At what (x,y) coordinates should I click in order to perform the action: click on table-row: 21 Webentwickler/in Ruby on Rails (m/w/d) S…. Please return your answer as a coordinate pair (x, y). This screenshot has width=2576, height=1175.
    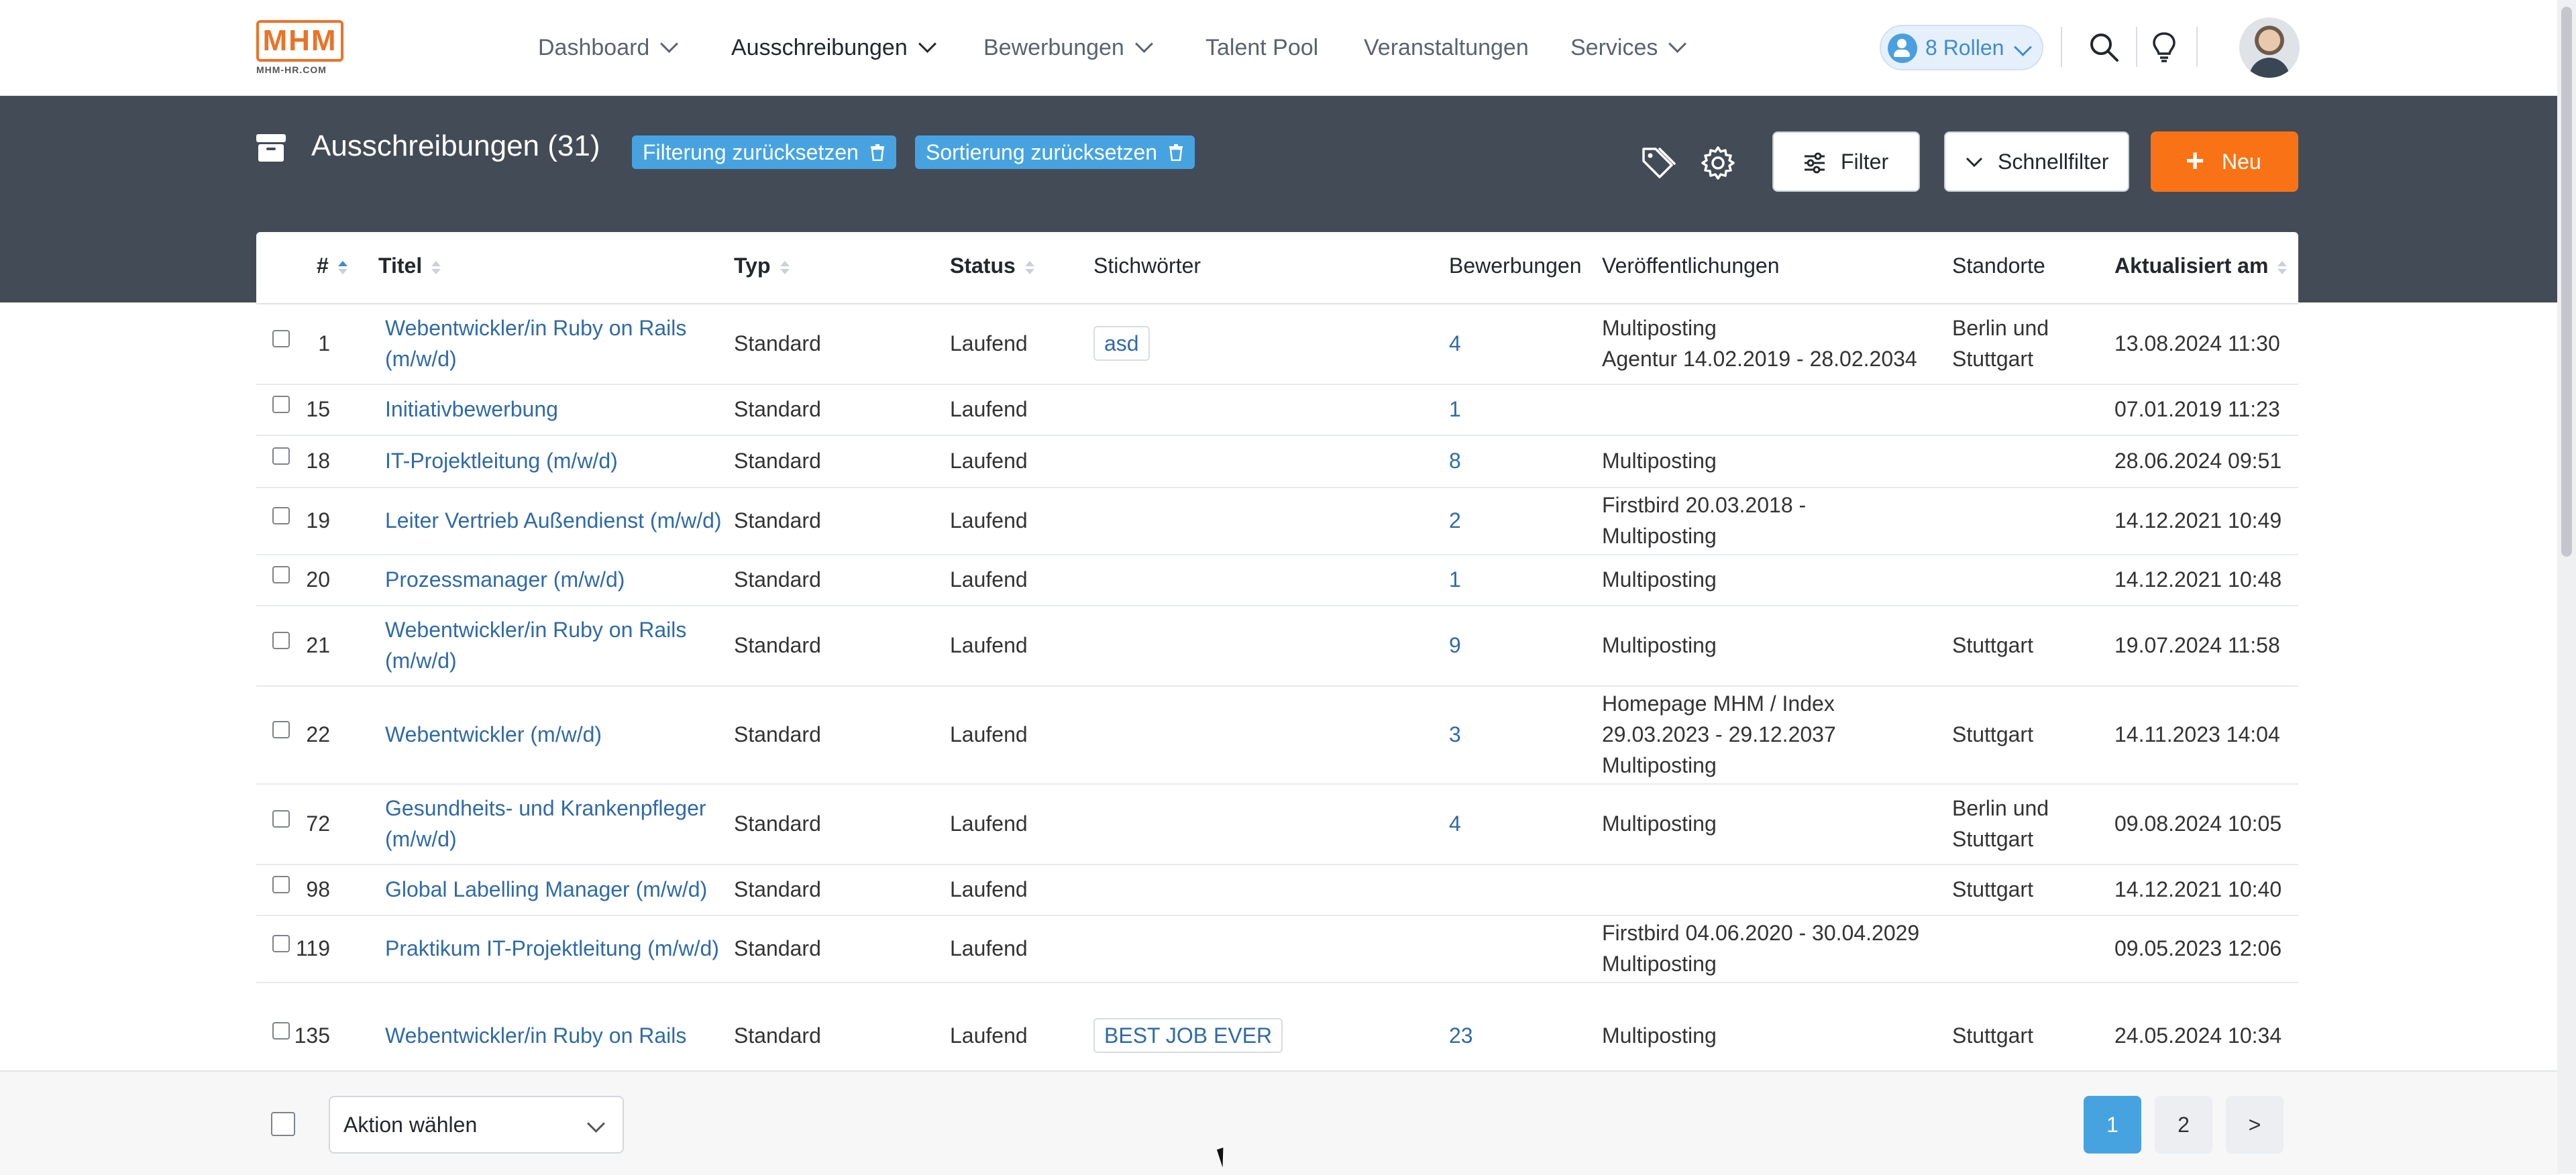
    Looking at the image, I should click on (1277, 646).